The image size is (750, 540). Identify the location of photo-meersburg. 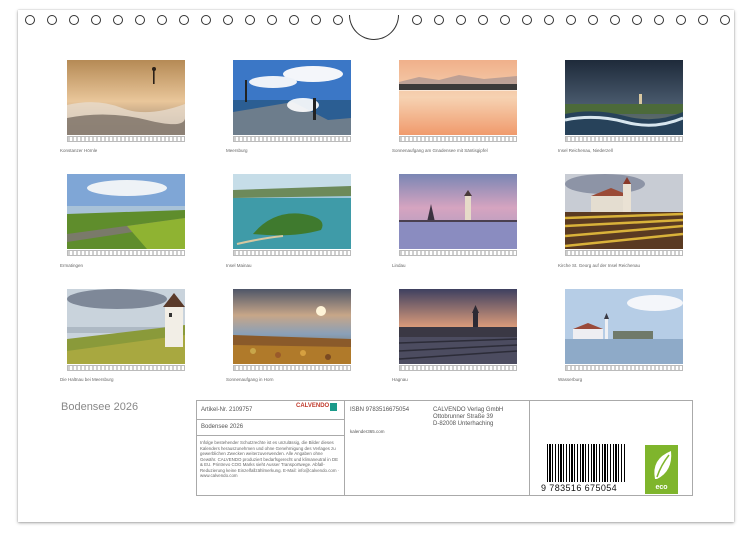
(292, 97).